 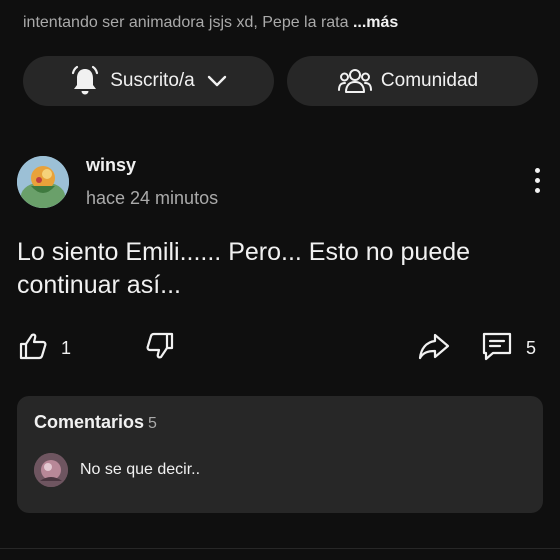 I want to click on comment-count: 5, so click(x=531, y=348).